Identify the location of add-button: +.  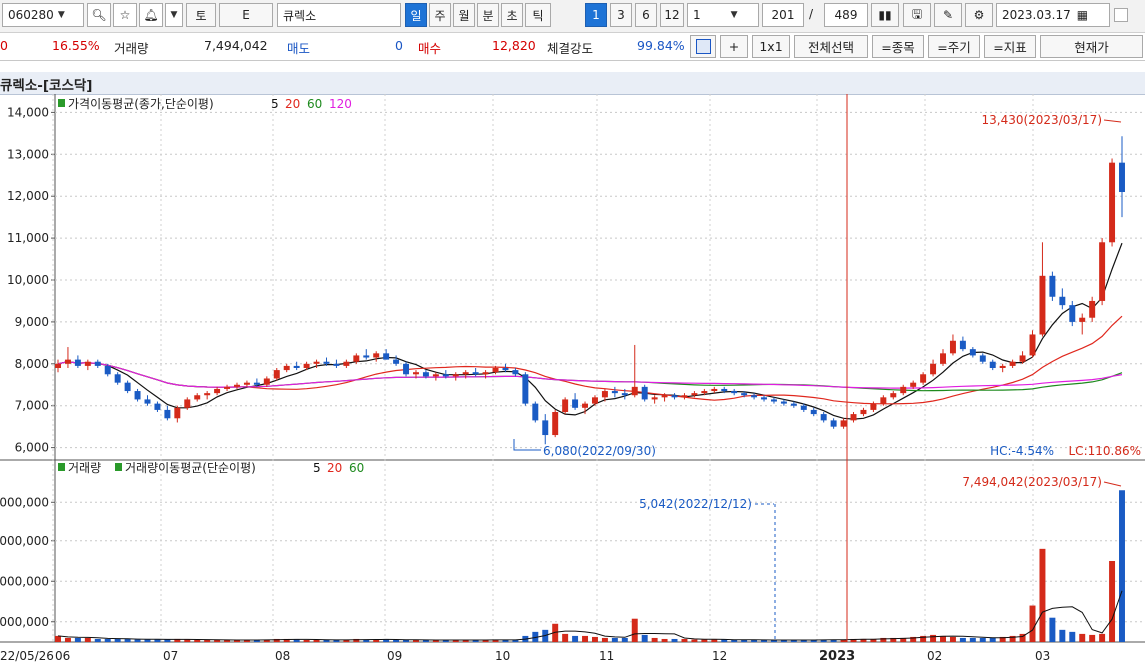
(734, 46).